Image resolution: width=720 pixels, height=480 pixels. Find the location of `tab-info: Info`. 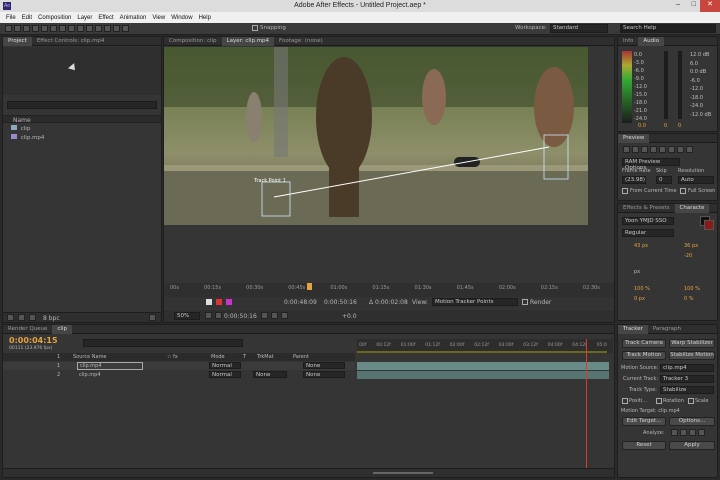

tab-info: Info is located at coordinates (628, 41).